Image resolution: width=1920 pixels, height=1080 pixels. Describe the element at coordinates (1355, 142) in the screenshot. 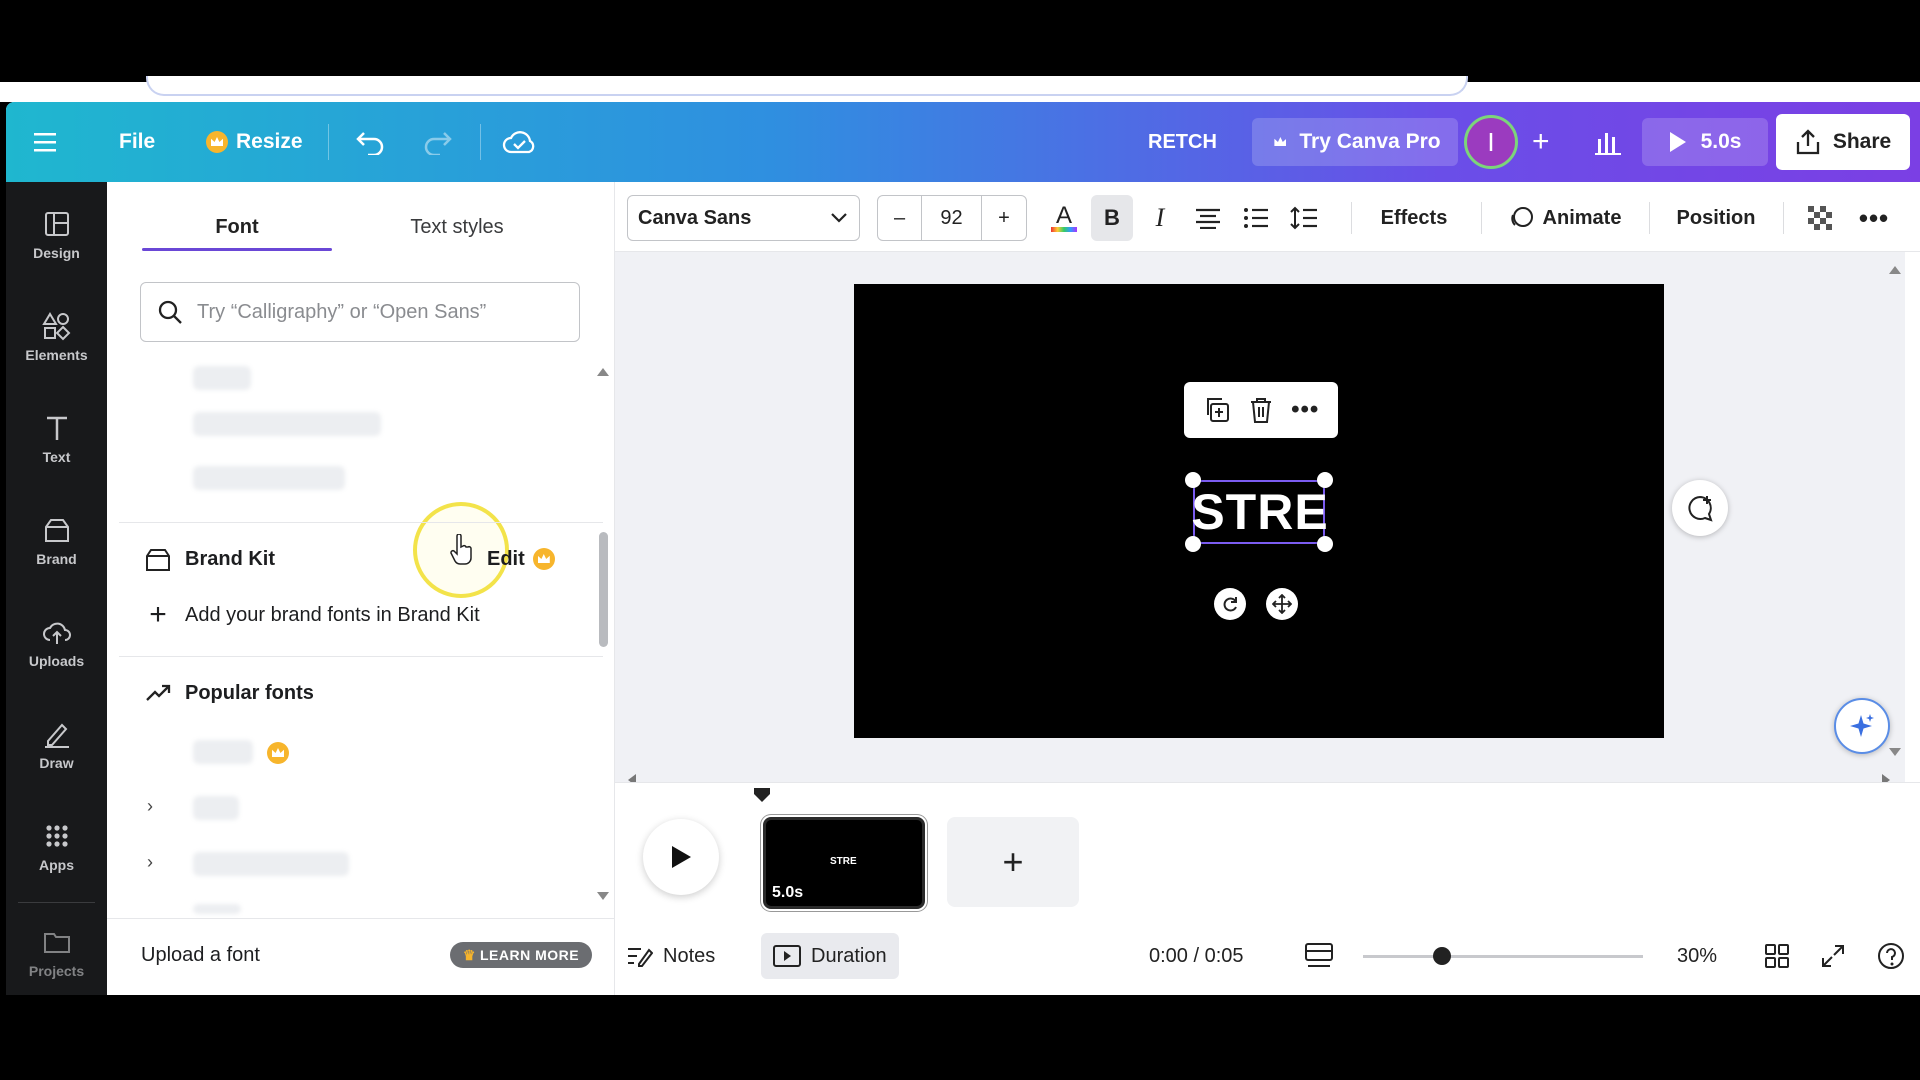

I see `try-canva-pro-button: Try Canva Pro` at that location.